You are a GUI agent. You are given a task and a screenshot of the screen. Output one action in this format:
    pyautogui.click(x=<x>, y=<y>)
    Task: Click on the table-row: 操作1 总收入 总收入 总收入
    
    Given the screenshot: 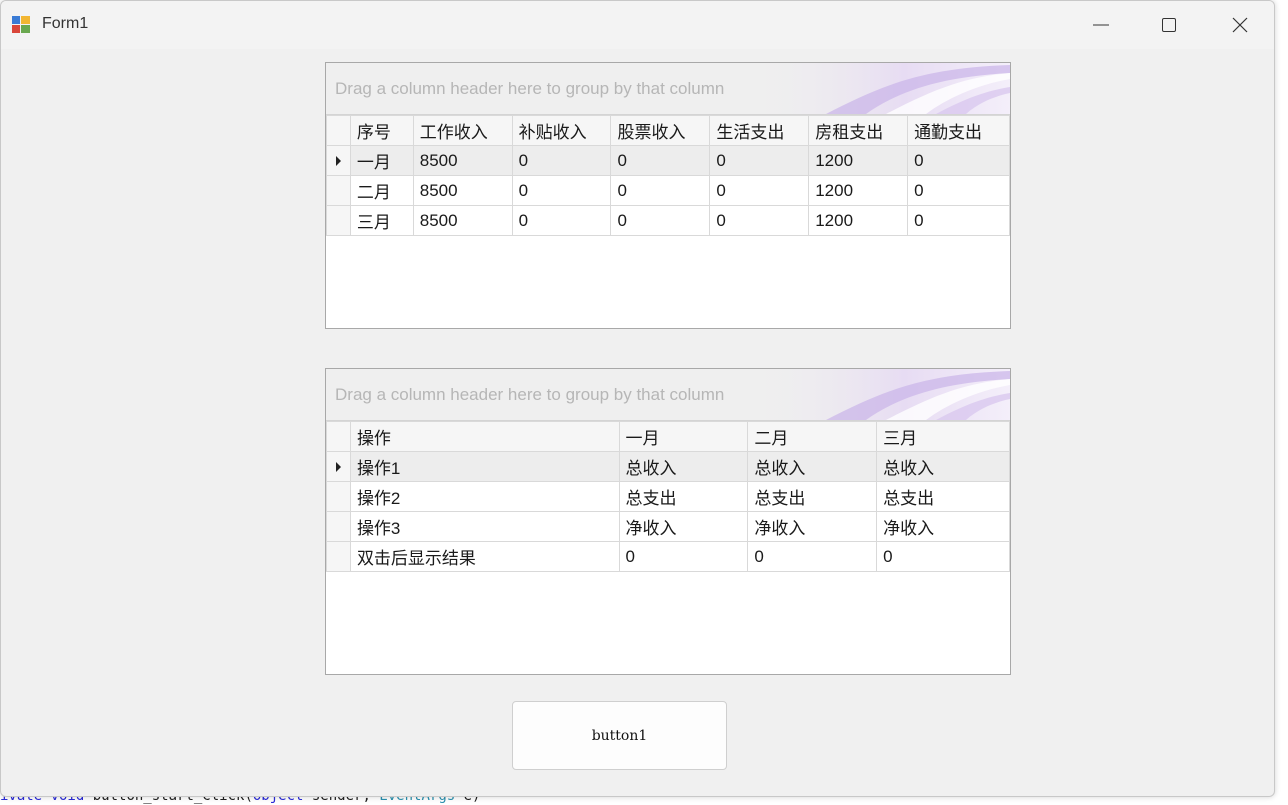 What is the action you would take?
    pyautogui.click(x=668, y=466)
    